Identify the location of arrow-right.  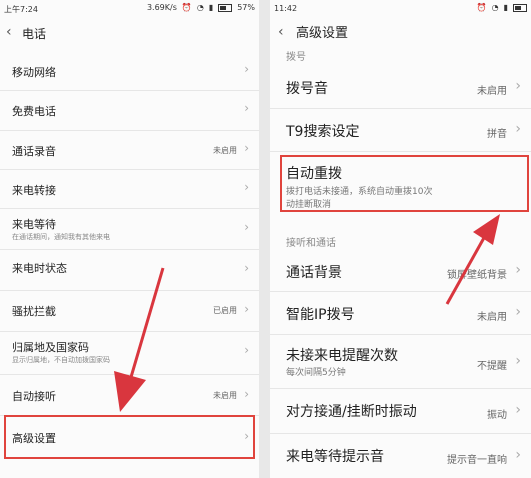
(472, 259).